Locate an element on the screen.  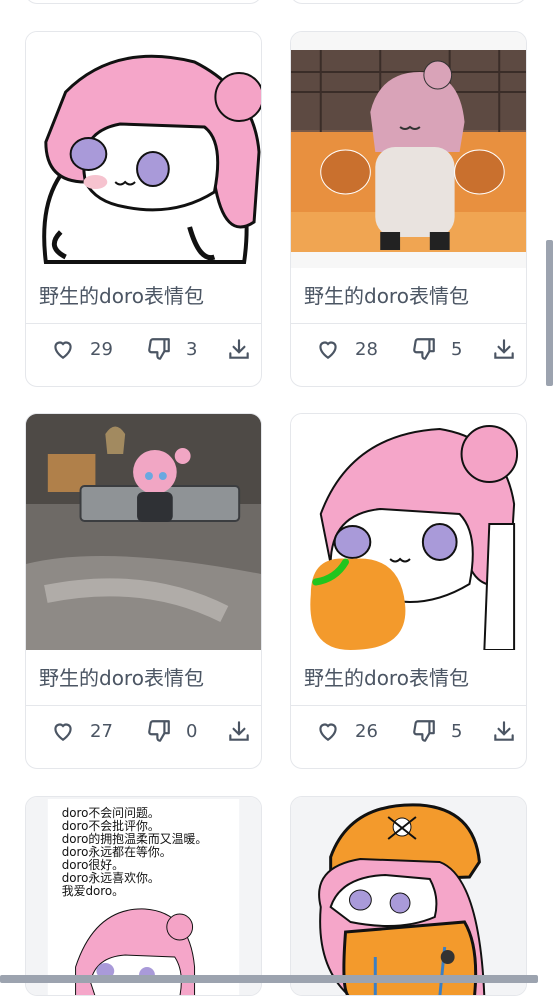
card-actions: 27 0 is located at coordinates (143, 731).